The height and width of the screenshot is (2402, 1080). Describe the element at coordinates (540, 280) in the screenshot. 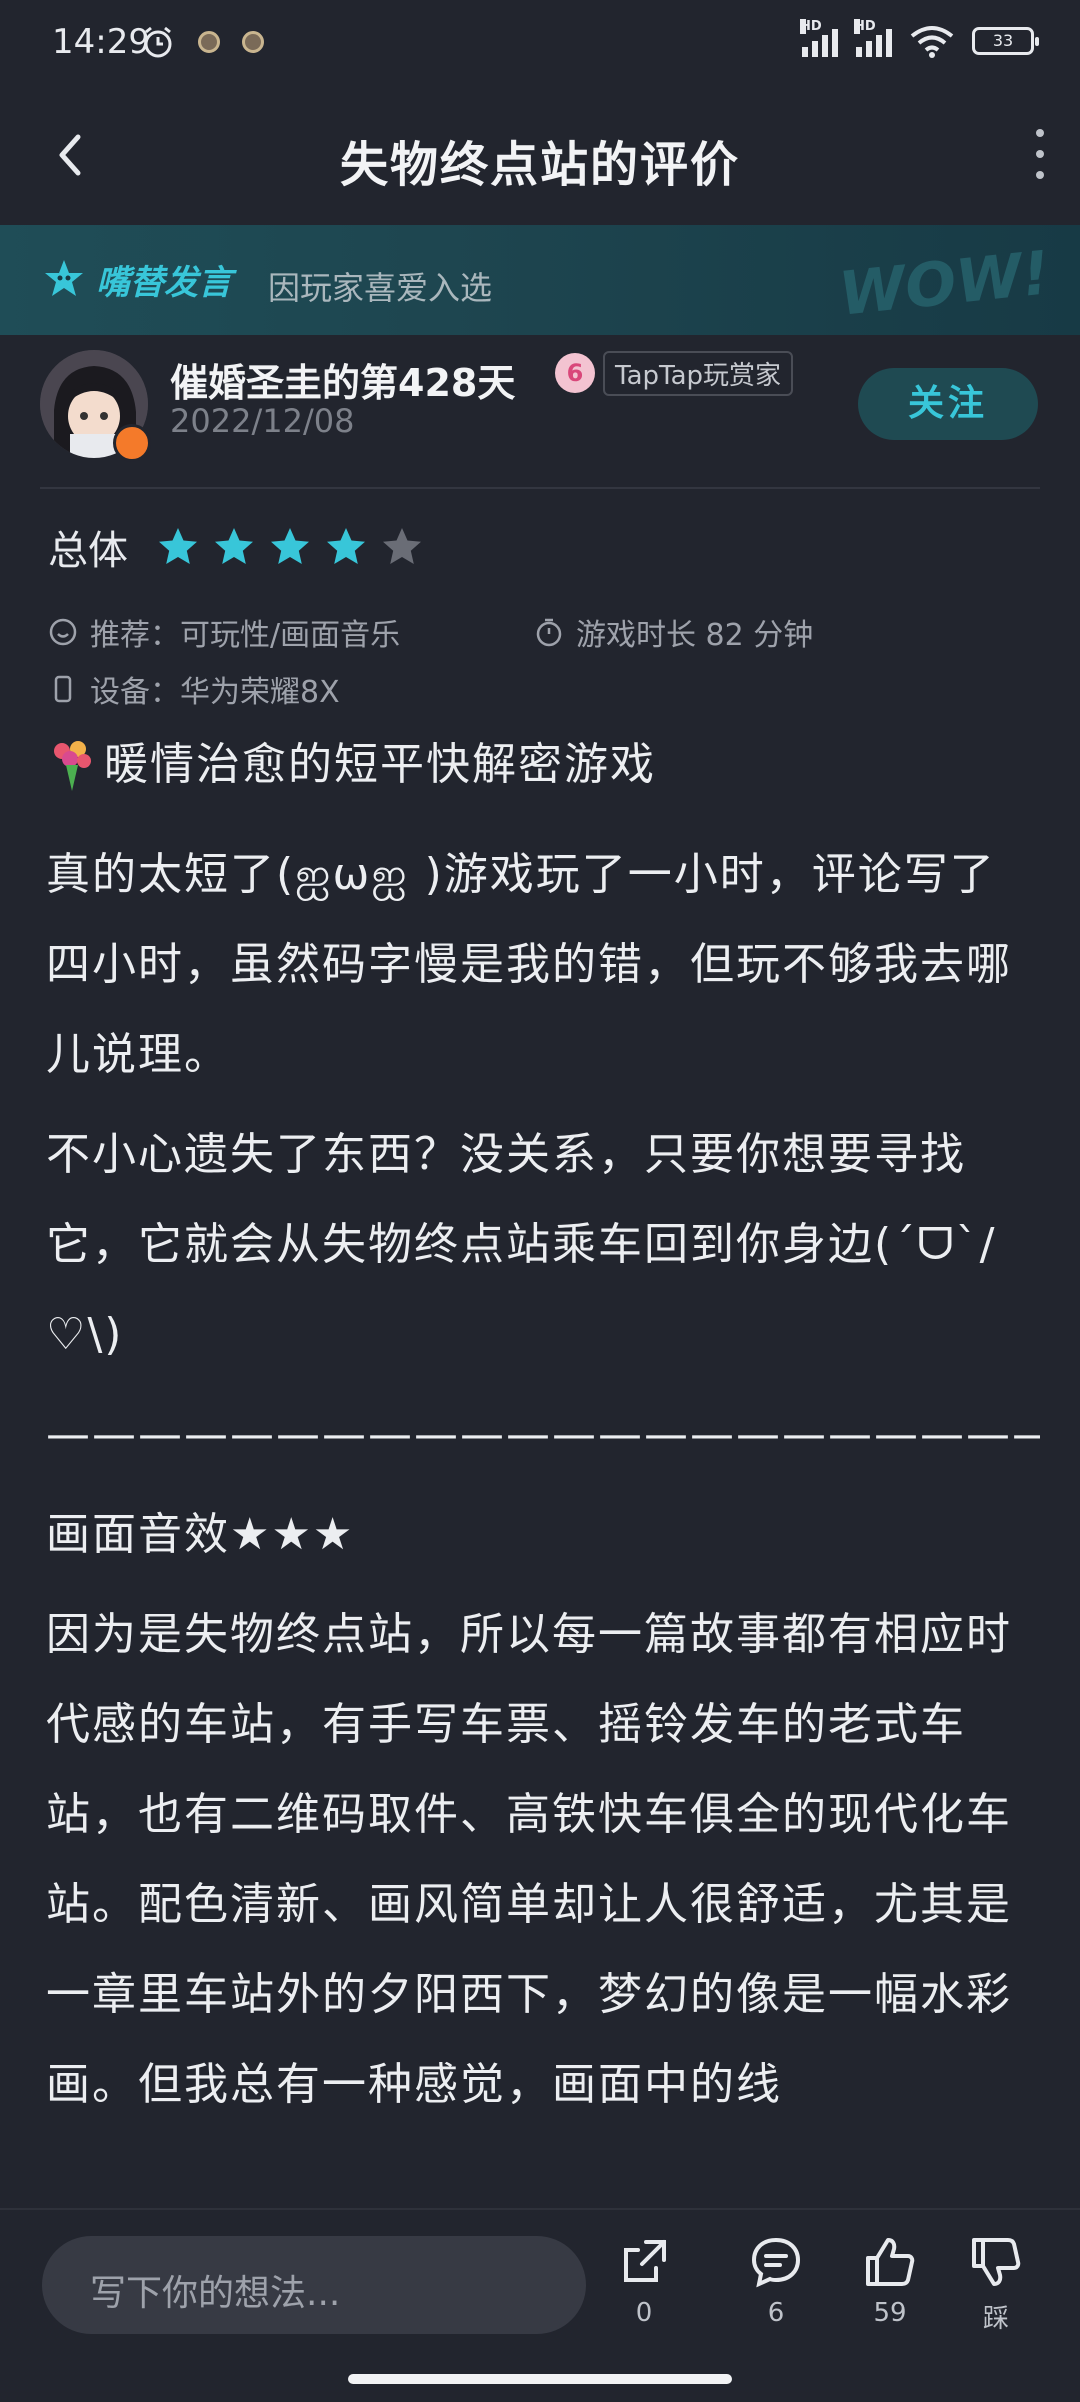

I see `featured-banner: 嘴替发言 因玩家喜爱入选 WOW!` at that location.